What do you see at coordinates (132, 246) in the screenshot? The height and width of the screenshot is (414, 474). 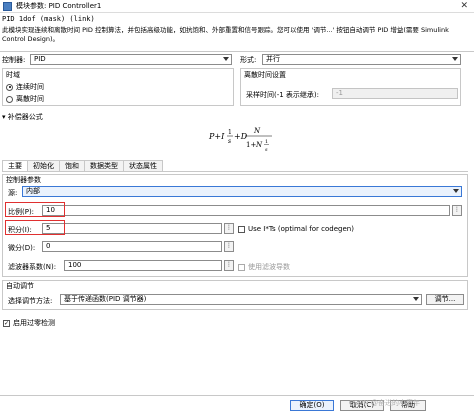 I see `d-input: 0` at bounding box center [132, 246].